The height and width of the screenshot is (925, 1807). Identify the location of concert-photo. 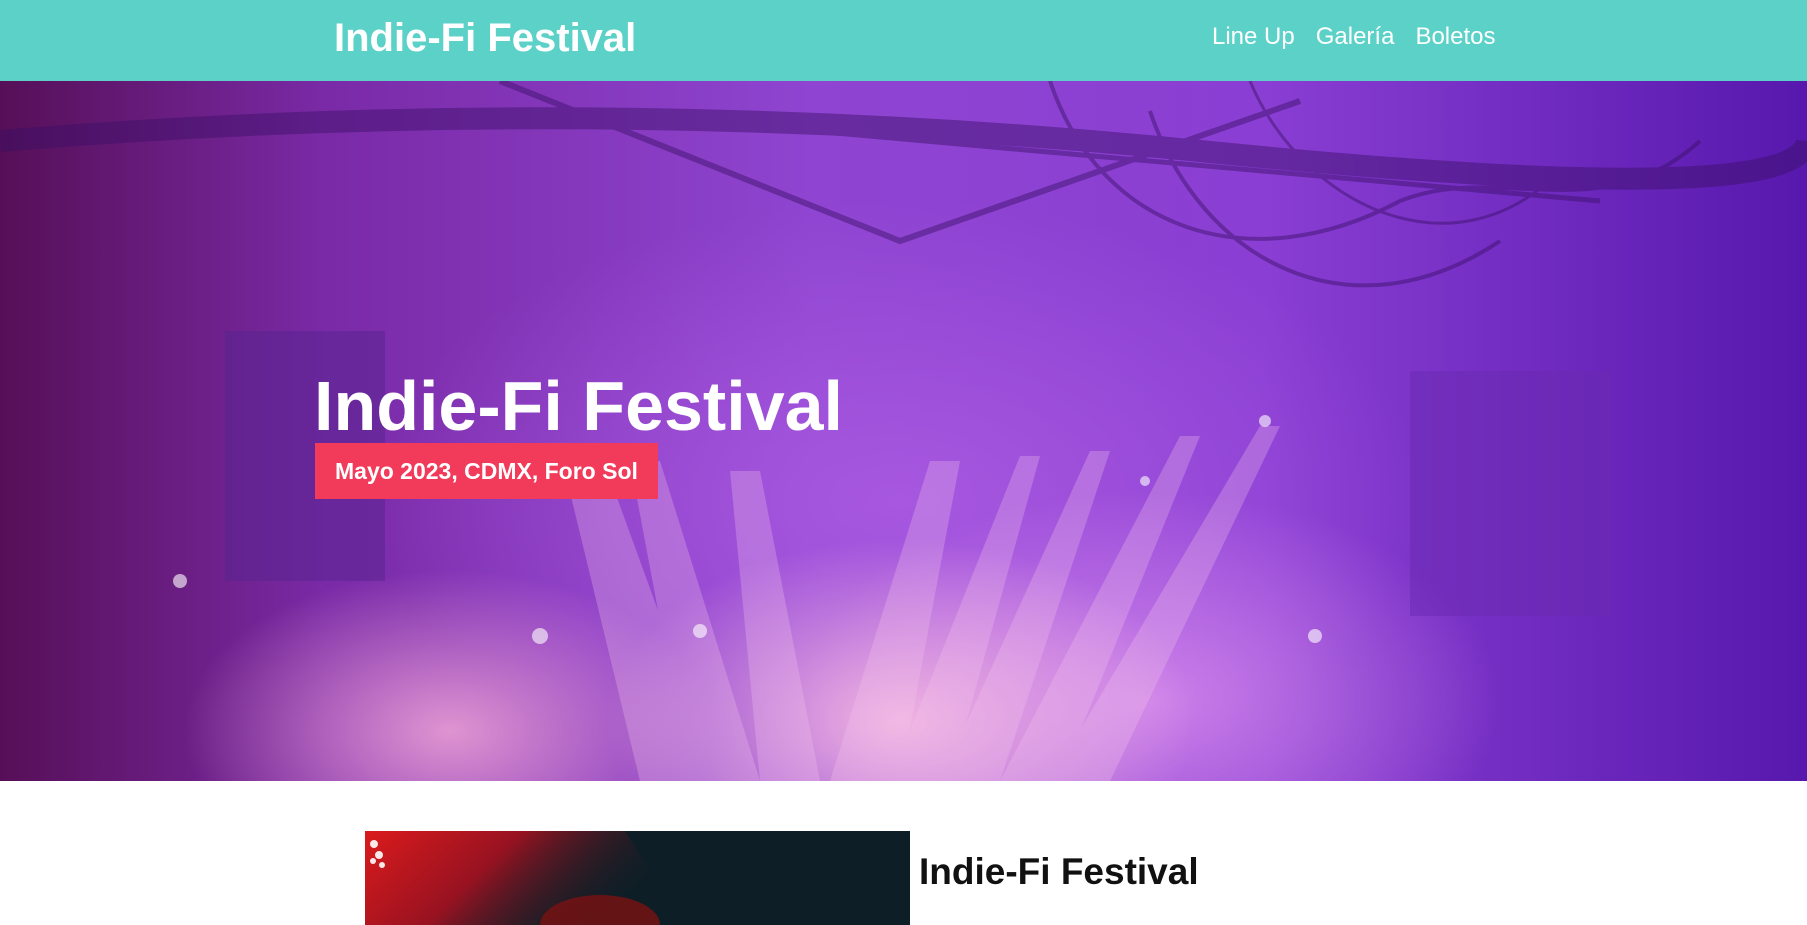
(637, 878).